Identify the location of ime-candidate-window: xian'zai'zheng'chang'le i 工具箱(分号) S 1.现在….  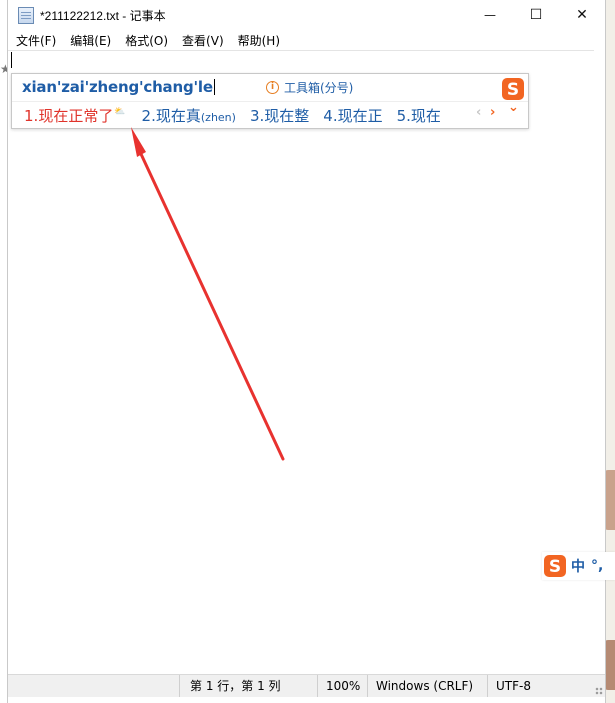
(270, 101).